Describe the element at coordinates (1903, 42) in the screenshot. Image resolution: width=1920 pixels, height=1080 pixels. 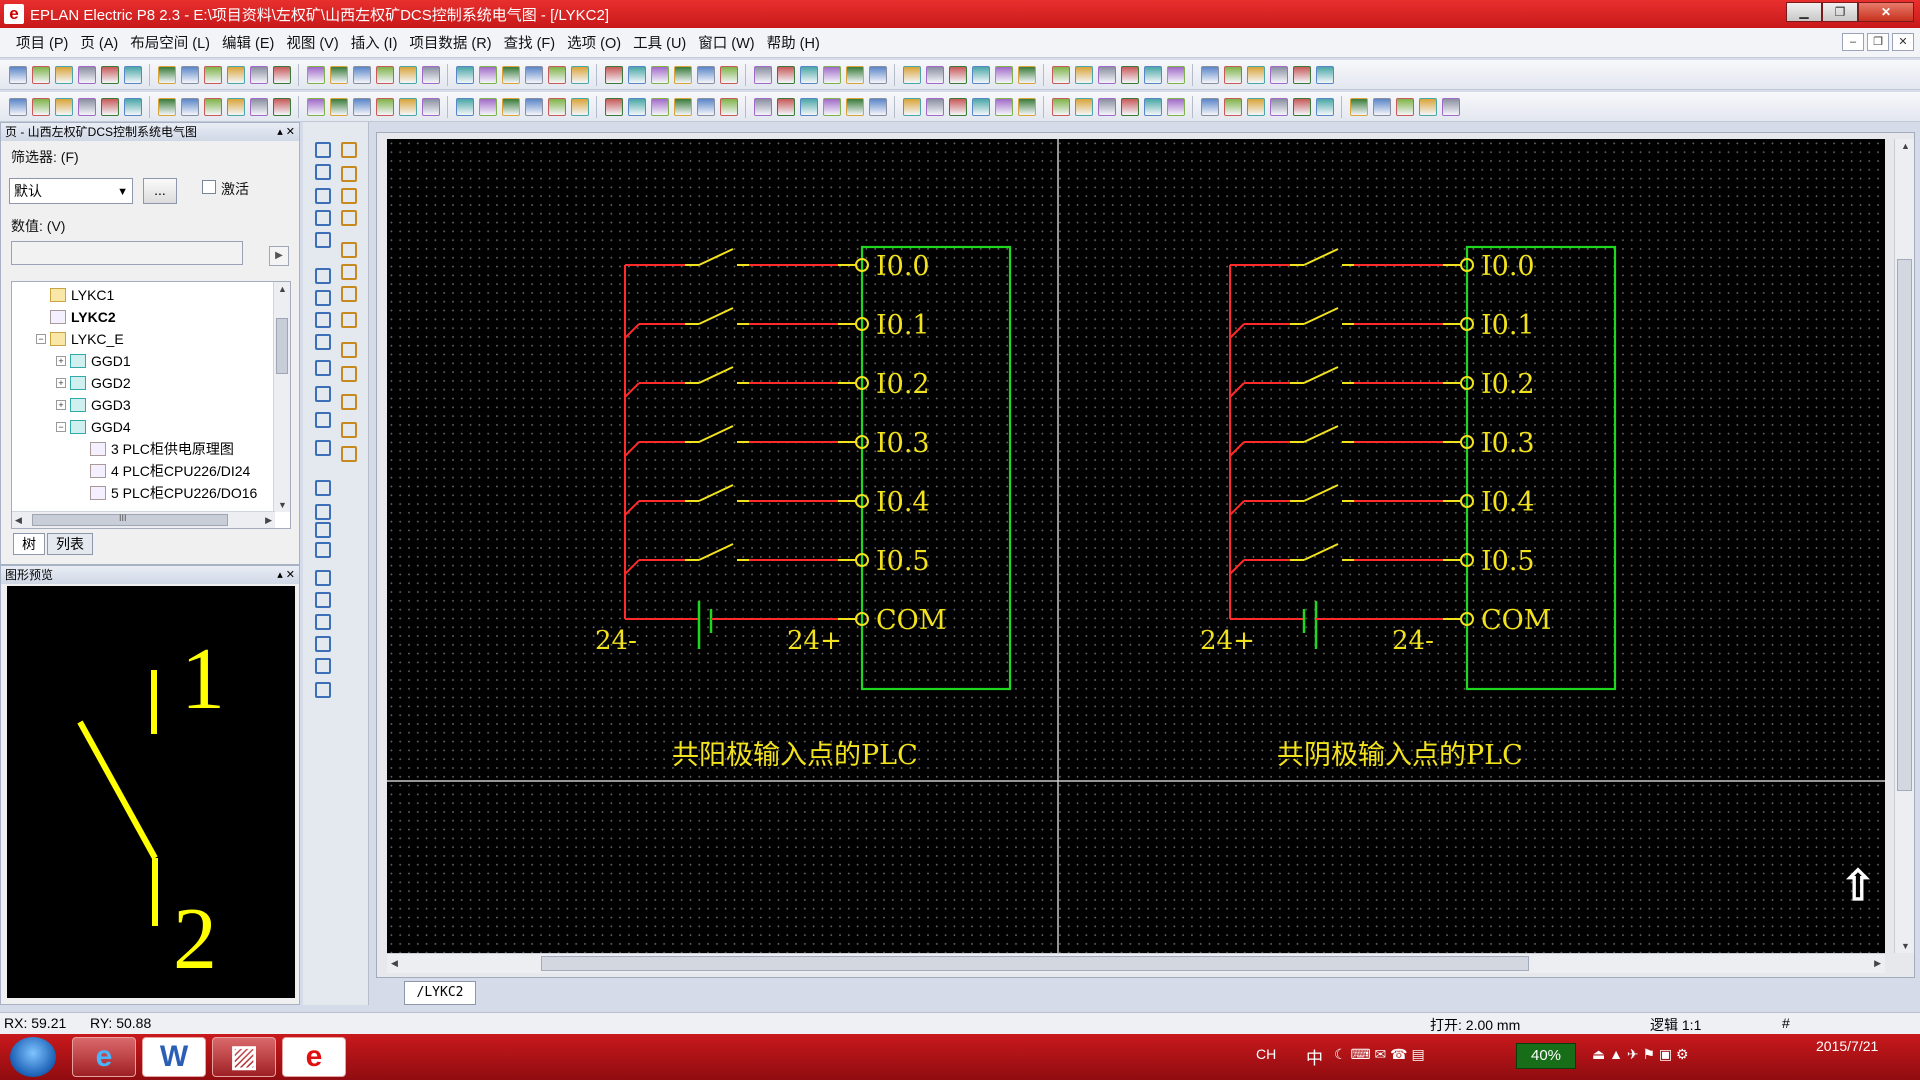
I see `mdi-close-button: ✕` at that location.